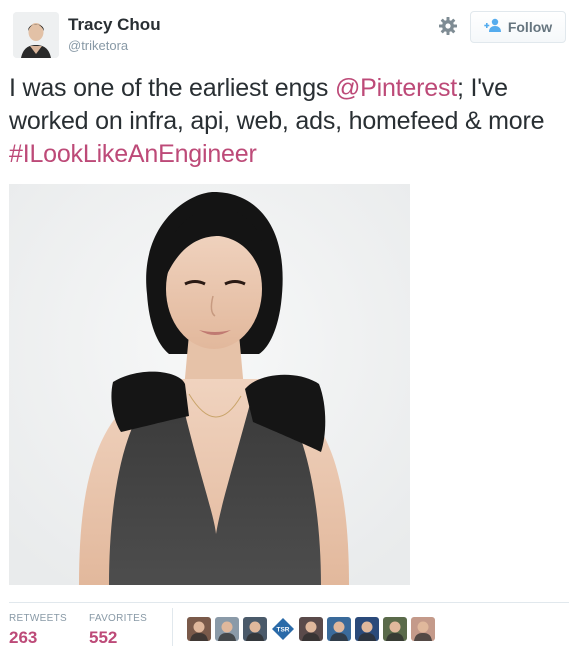 The height and width of the screenshot is (652, 578). I want to click on favorites-stat: FAVORITES 552, so click(118, 630).